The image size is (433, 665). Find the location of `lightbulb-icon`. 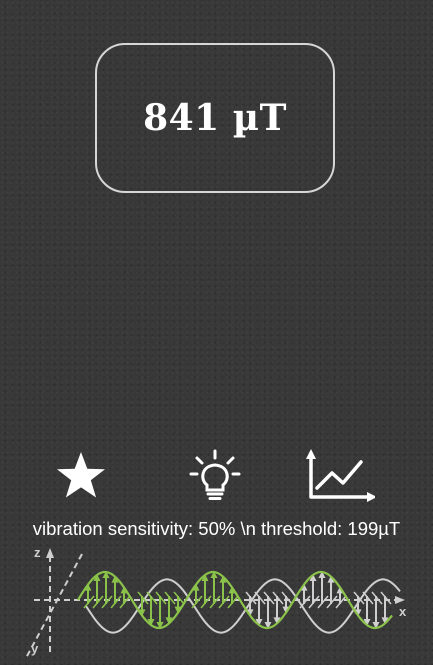

lightbulb-icon is located at coordinates (215, 474).